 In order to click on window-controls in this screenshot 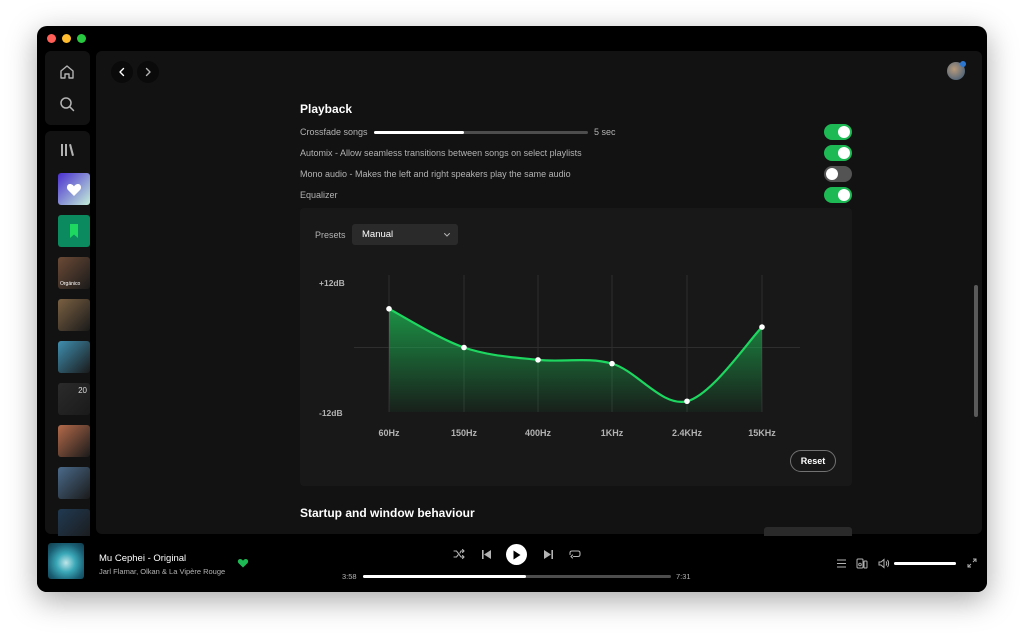, I will do `click(66, 38)`.